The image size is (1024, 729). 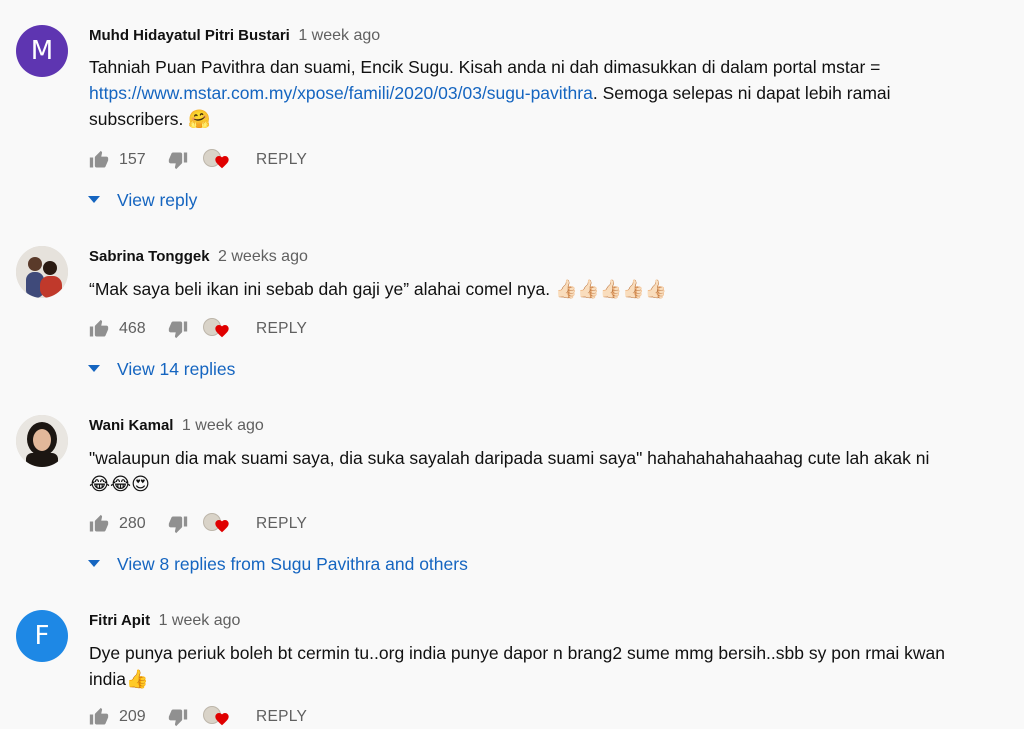 I want to click on two-people-photo, so click(x=42, y=272).